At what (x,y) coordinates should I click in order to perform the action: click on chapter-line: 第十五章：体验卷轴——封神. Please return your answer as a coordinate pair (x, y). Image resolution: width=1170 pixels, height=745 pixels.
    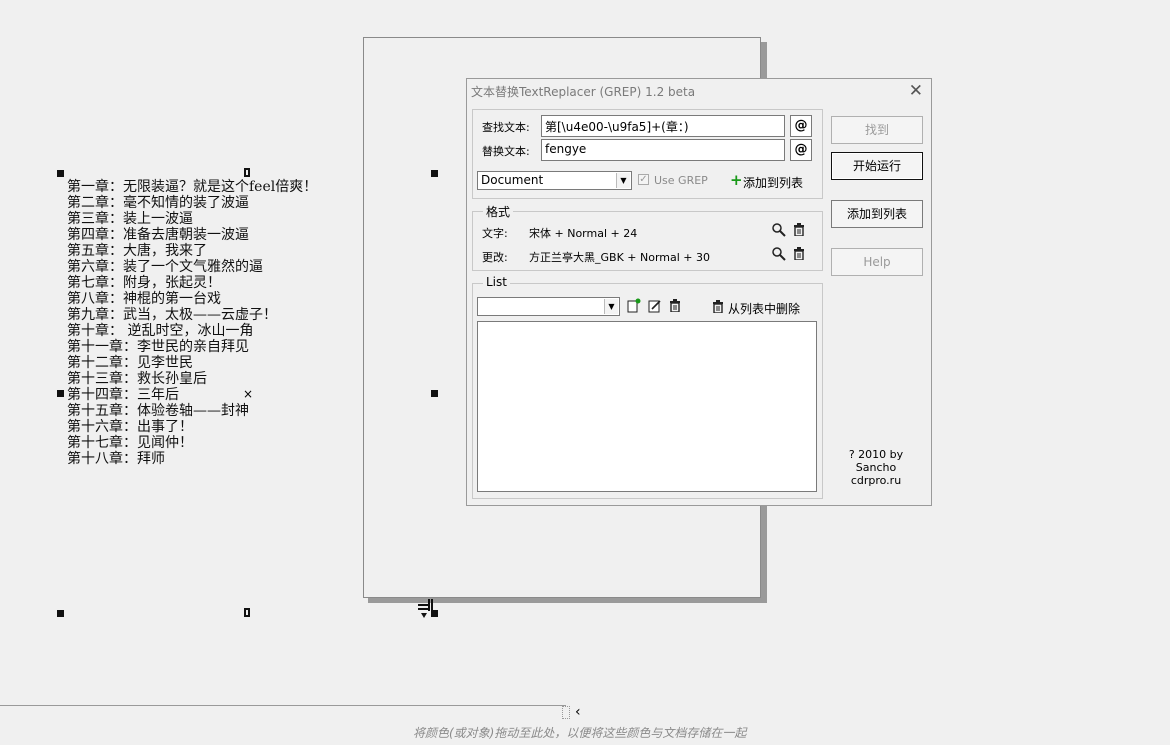
    Looking at the image, I should click on (158, 411).